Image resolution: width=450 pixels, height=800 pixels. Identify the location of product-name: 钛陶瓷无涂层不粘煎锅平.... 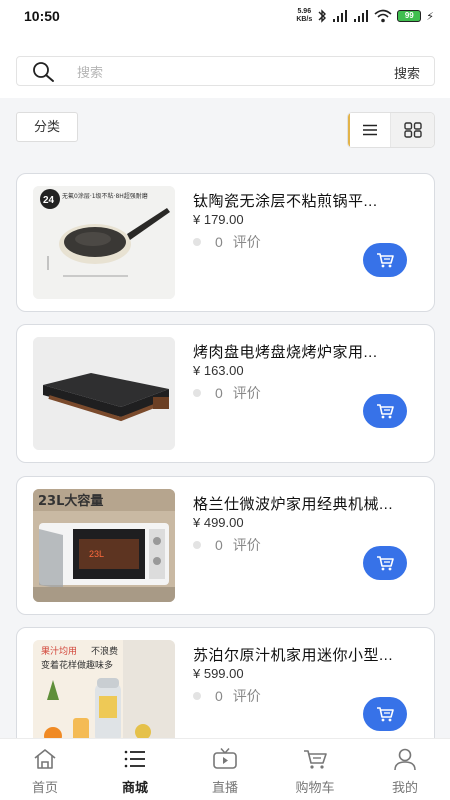
(307, 200).